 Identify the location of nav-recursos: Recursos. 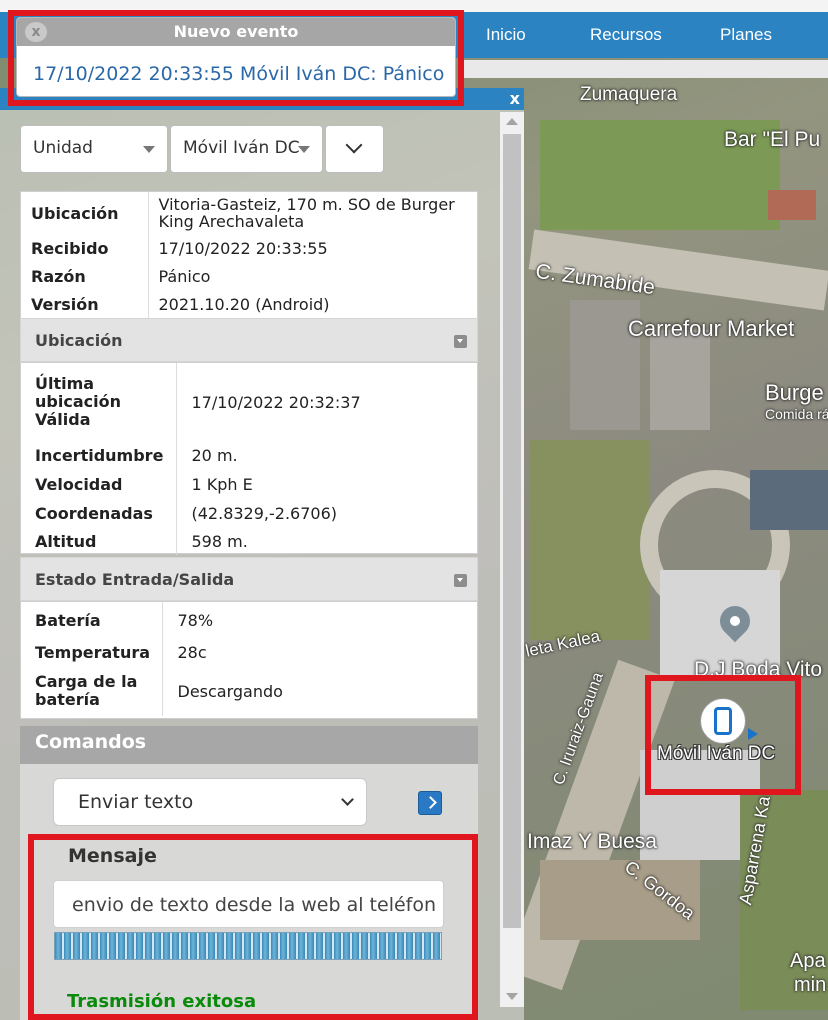
(626, 35).